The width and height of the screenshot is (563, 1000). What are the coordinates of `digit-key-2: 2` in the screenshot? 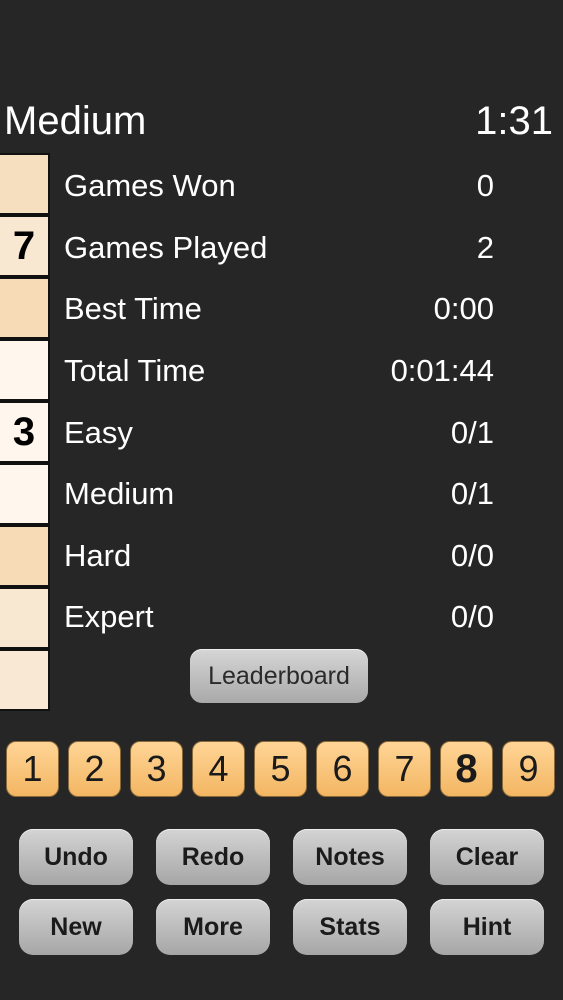 It's located at (94, 769).